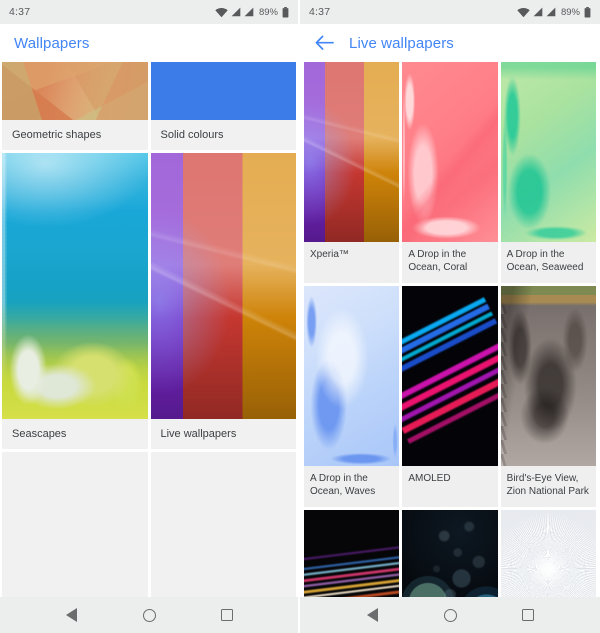 The image size is (600, 633). Describe the element at coordinates (39, 434) in the screenshot. I see `category-label: Seascapes` at that location.